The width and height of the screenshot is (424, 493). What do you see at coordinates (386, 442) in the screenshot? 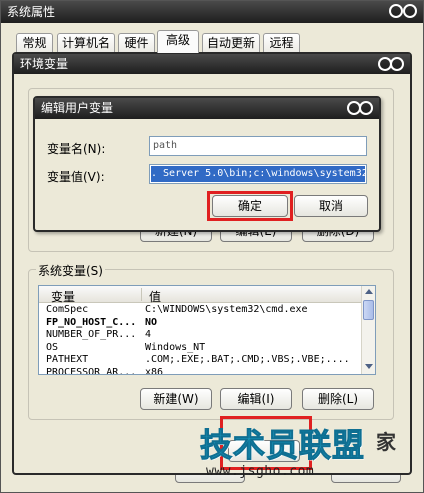
I see `watermark-brand-small: 家` at bounding box center [386, 442].